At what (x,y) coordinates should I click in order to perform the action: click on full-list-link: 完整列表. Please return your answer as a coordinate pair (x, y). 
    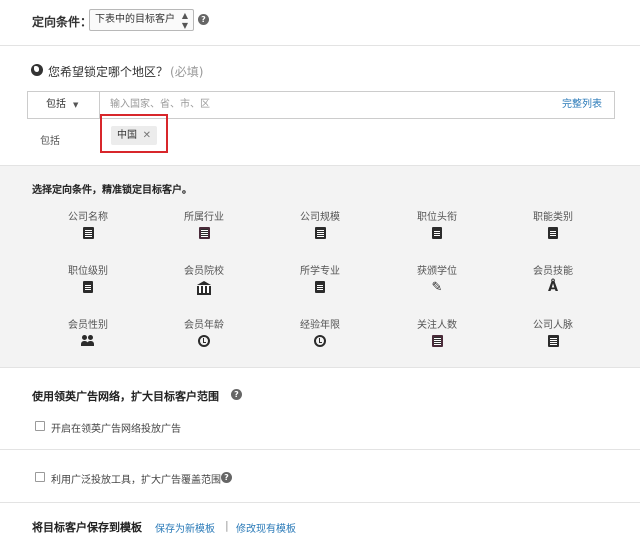
    Looking at the image, I should click on (582, 105).